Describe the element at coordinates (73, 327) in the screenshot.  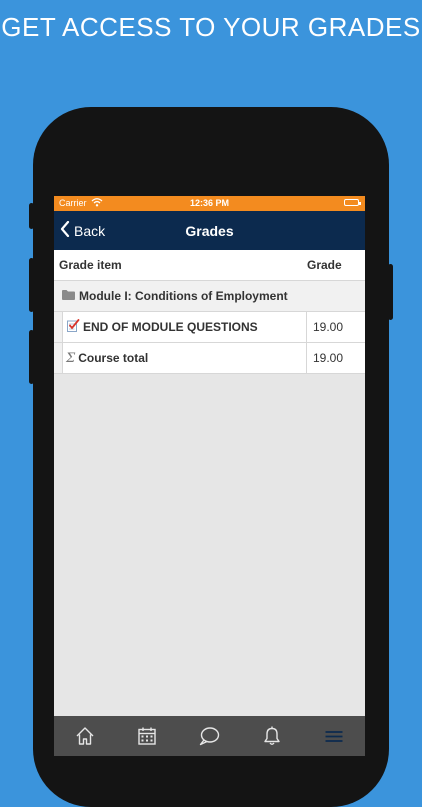
I see `quiz-icon` at that location.